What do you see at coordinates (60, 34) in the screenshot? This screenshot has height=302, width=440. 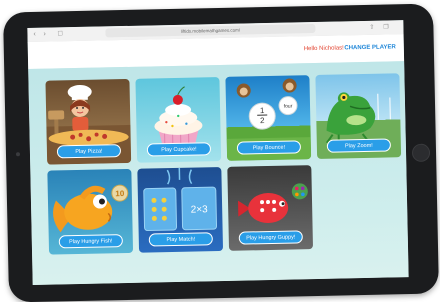 I see `bookmarks-icon: ☐` at bounding box center [60, 34].